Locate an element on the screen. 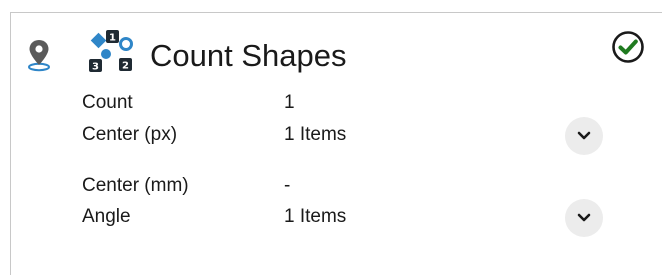 The image size is (662, 275). property-label-center-px: Center (px) is located at coordinates (130, 134).